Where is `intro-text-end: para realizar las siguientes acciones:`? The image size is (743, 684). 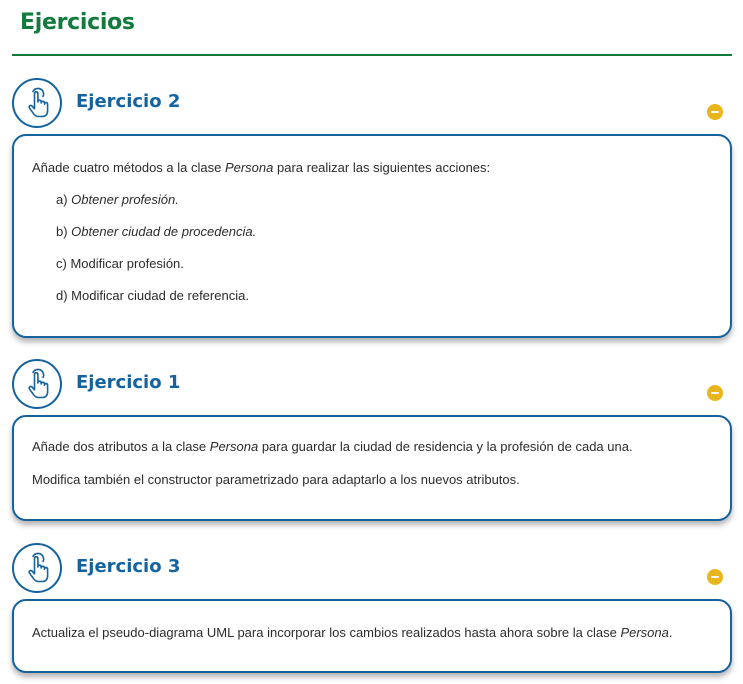
intro-text-end: para realizar las siguientes acciones: is located at coordinates (382, 167).